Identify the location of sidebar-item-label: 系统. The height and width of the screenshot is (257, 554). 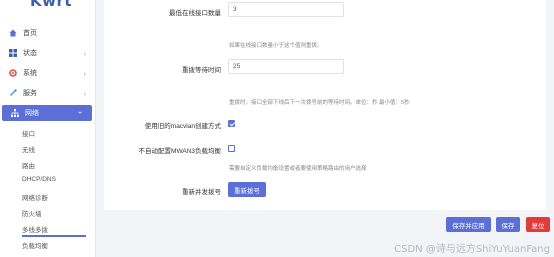
(30, 73).